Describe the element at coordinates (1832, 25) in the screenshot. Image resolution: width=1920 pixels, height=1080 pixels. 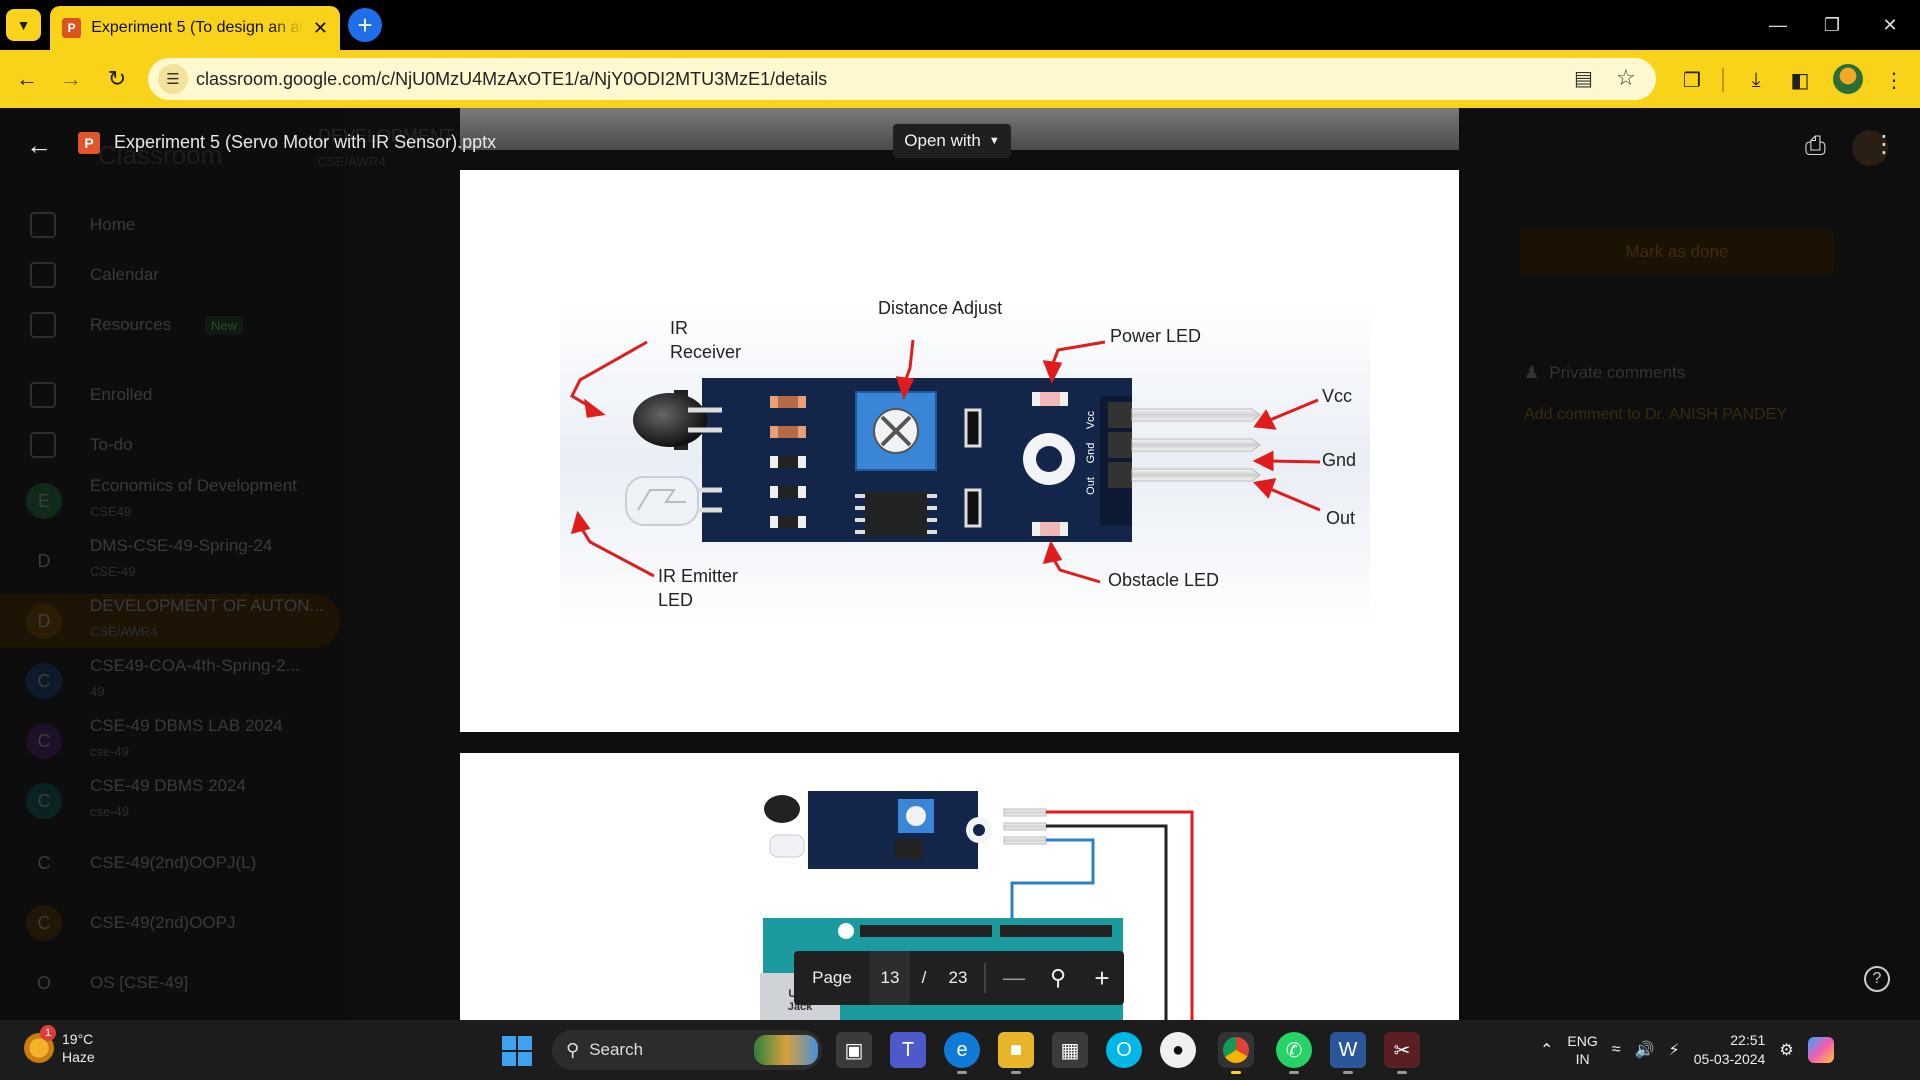
I see `restore-icon: ❐` at that location.